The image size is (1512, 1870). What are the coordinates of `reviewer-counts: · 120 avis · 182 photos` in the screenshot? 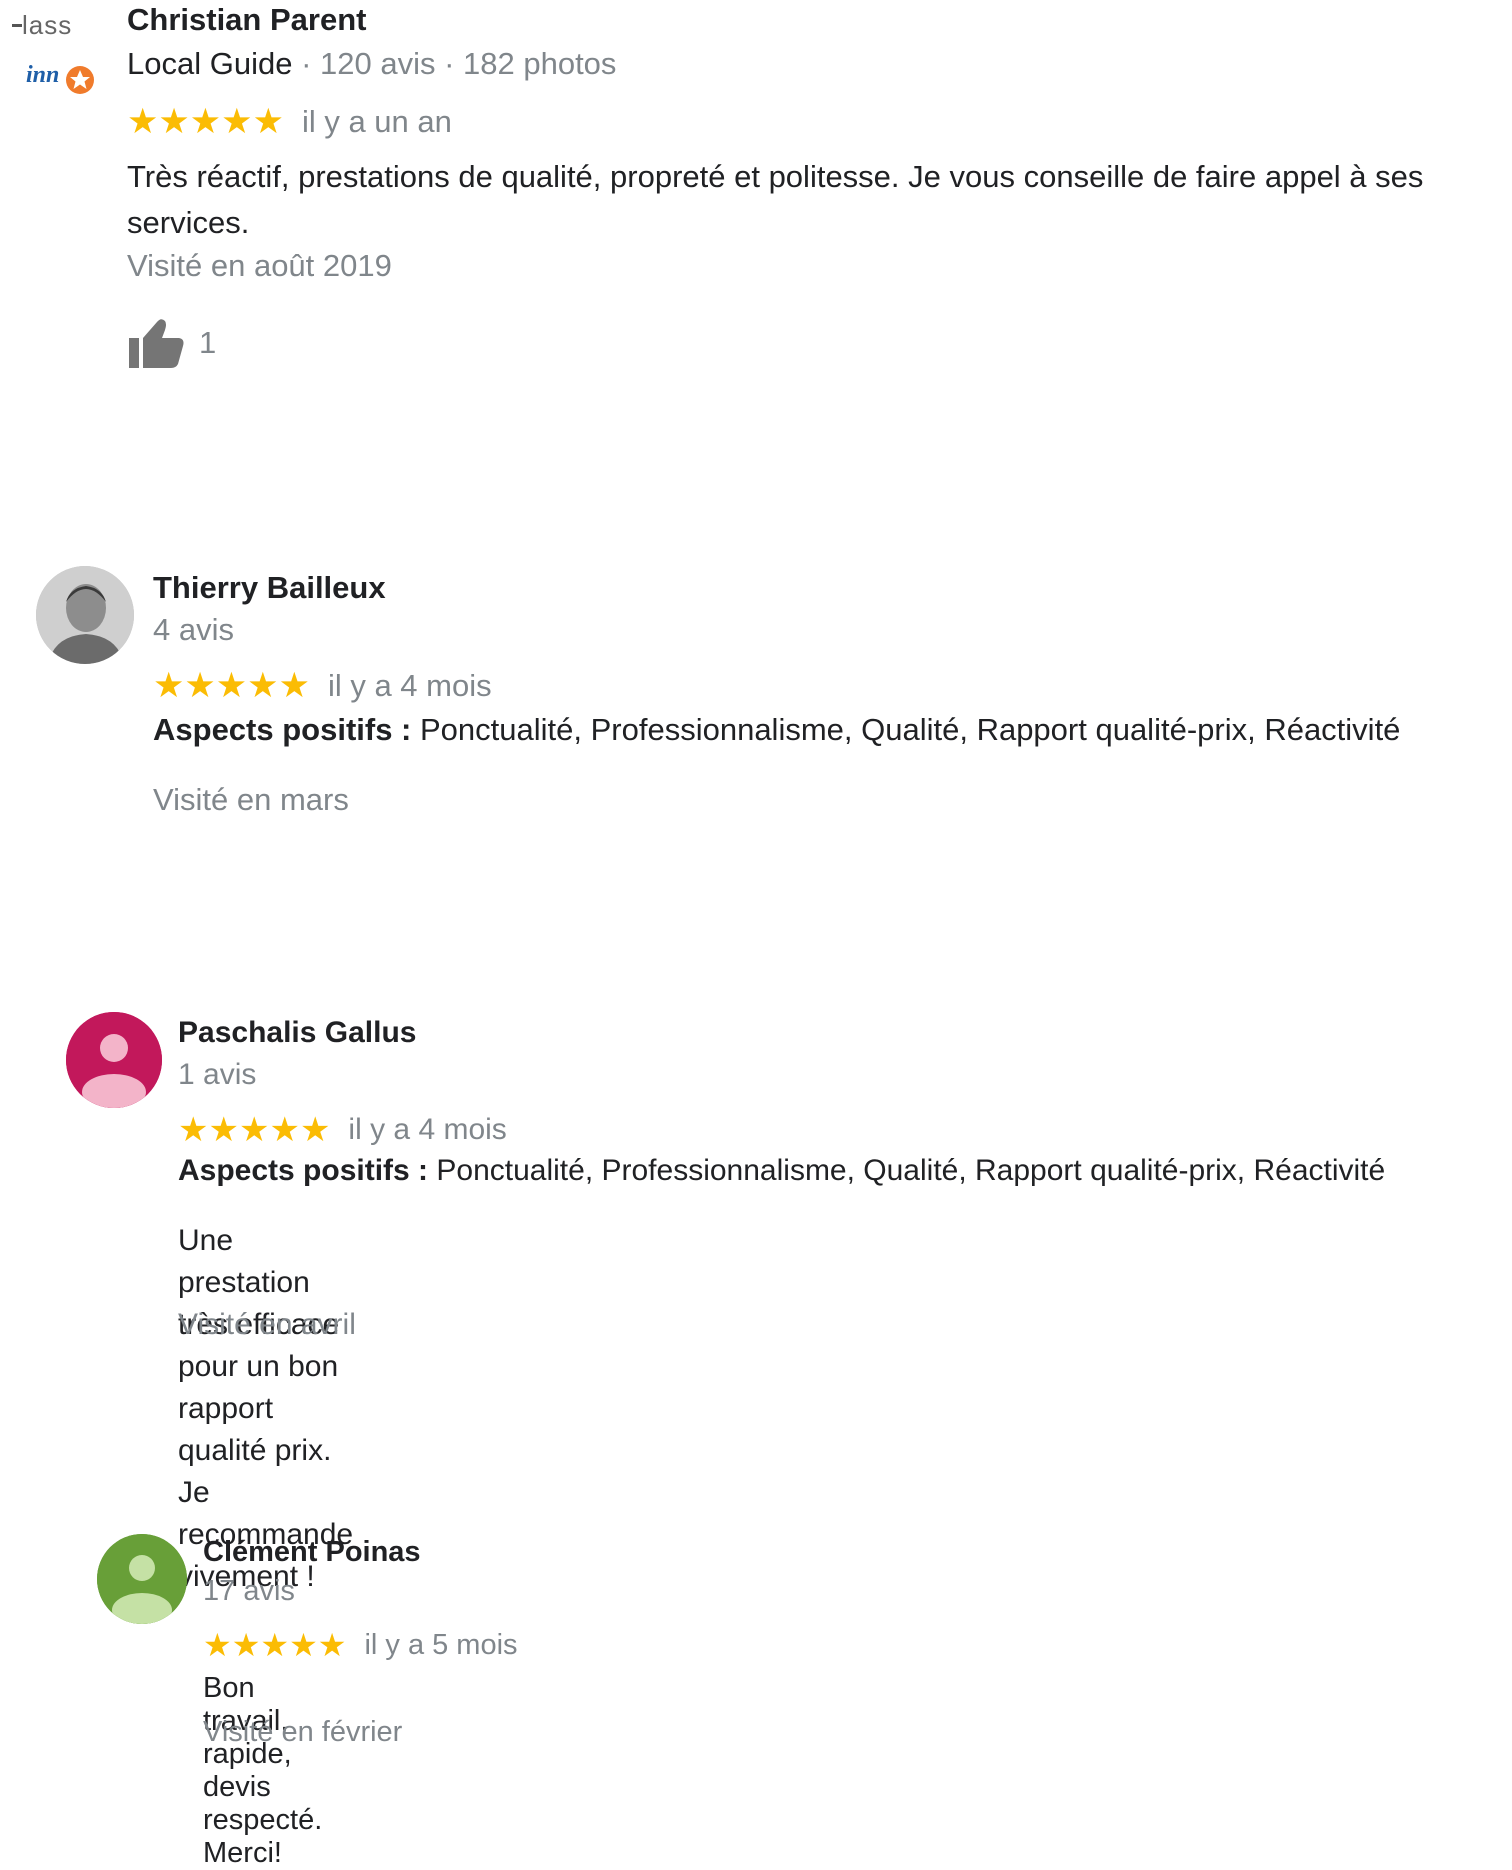 It's located at (454, 63).